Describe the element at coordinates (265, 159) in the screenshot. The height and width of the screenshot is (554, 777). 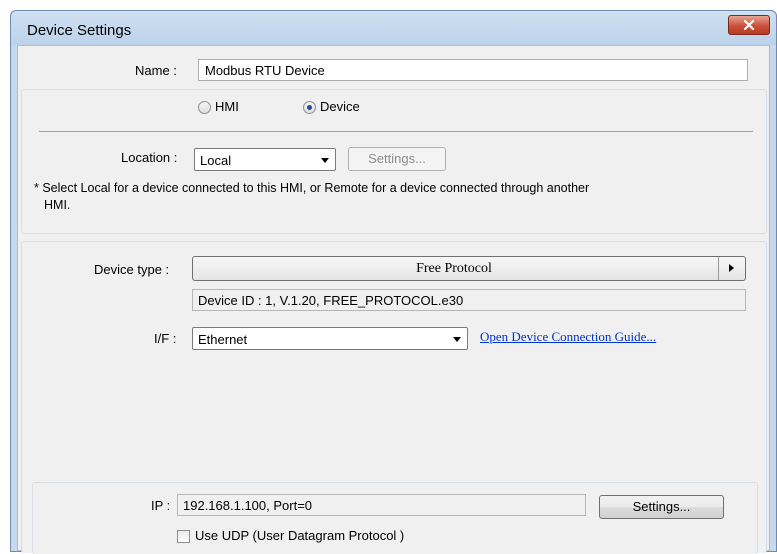
I see `location-select: Local` at that location.